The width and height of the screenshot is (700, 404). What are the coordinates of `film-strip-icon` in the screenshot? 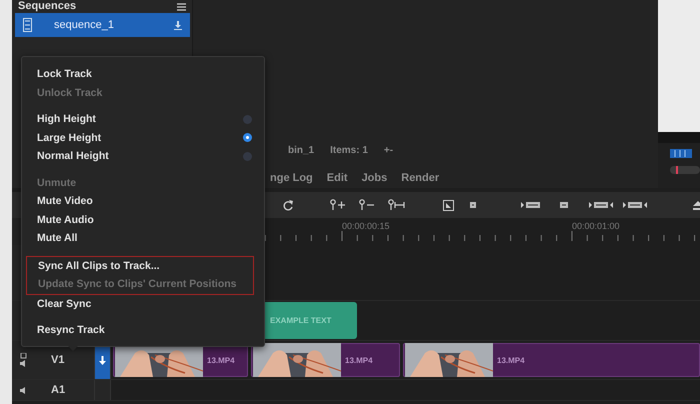 It's located at (681, 153).